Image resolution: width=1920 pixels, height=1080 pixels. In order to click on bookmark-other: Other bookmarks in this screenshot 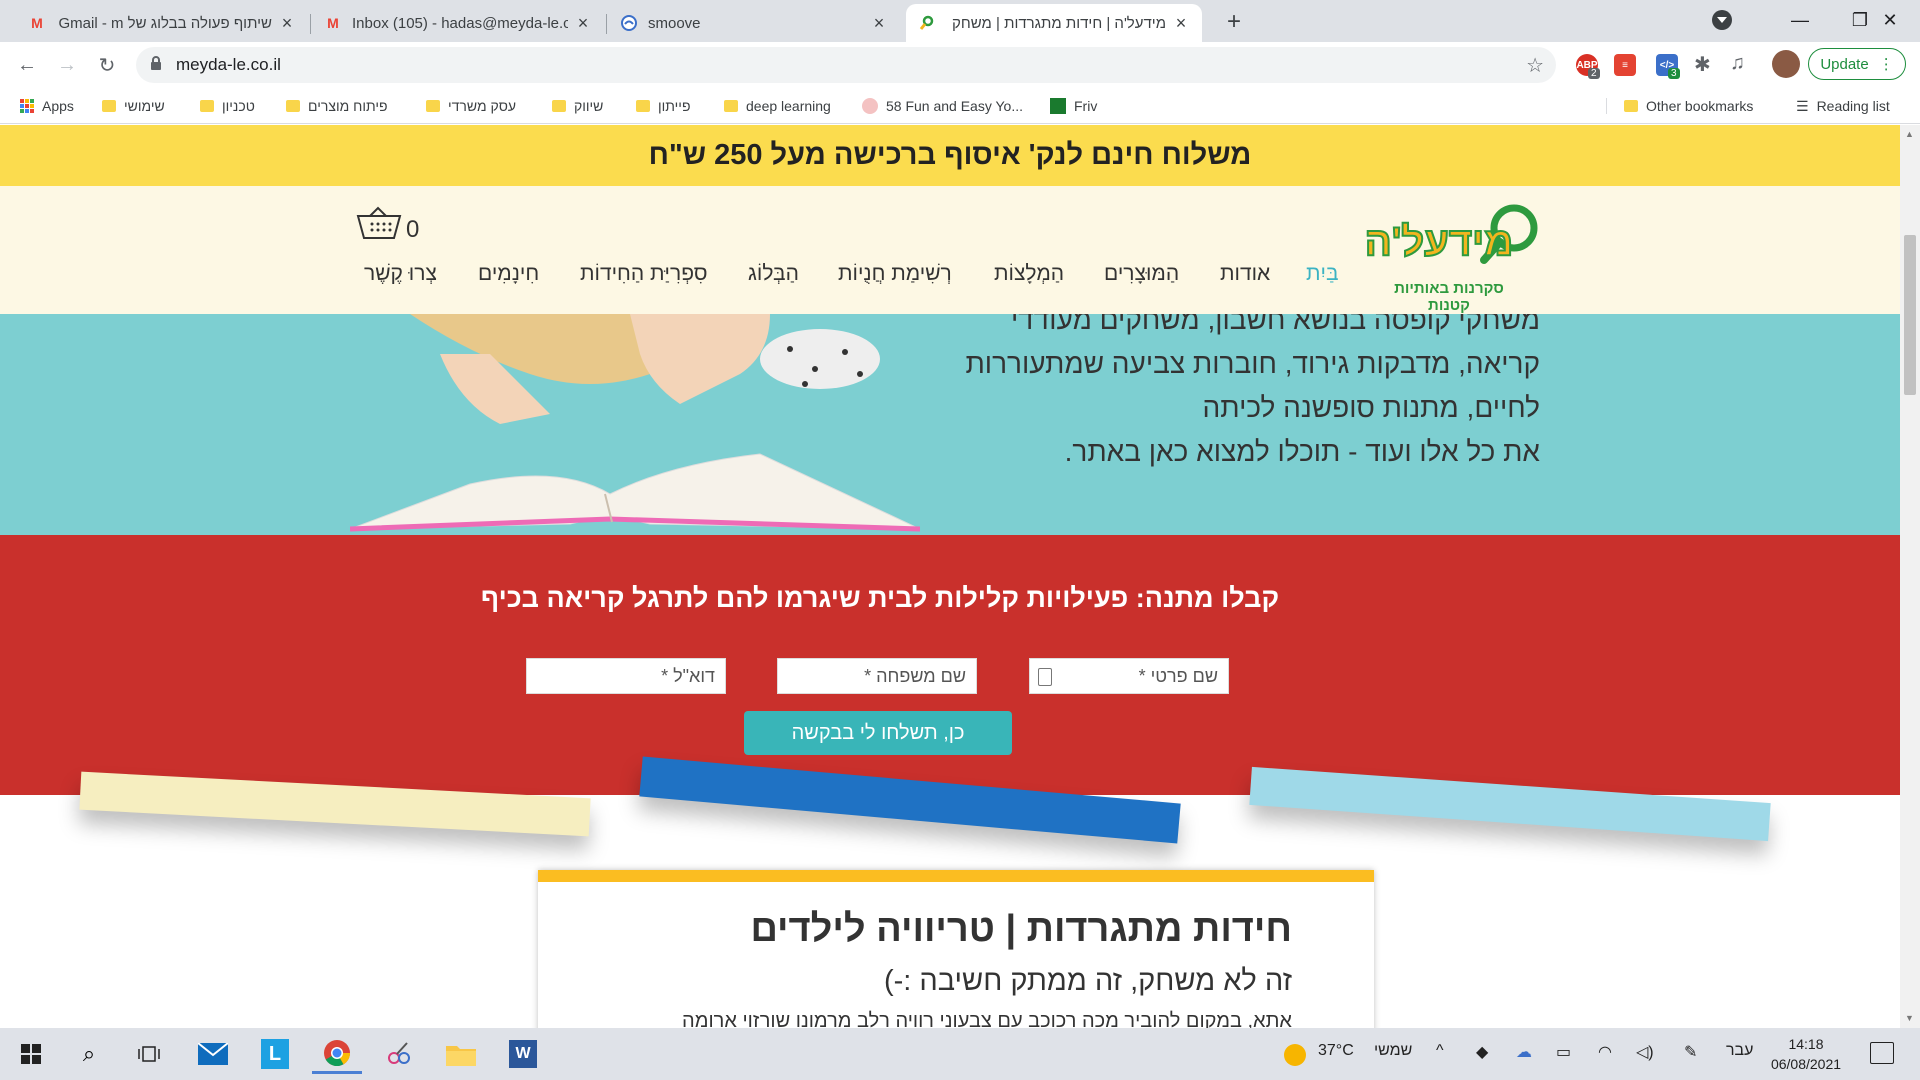, I will do `click(1688, 106)`.